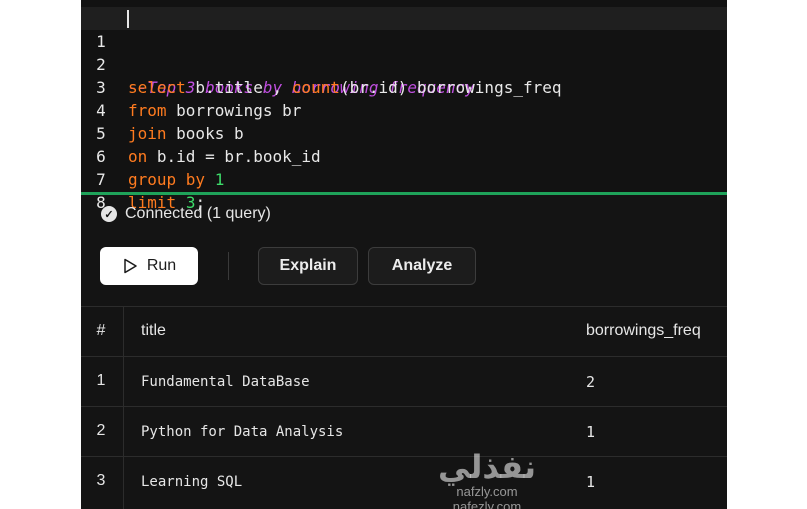 The width and height of the screenshot is (807, 509). Describe the element at coordinates (404, 190) in the screenshot. I see `code-line-8: 8` at that location.